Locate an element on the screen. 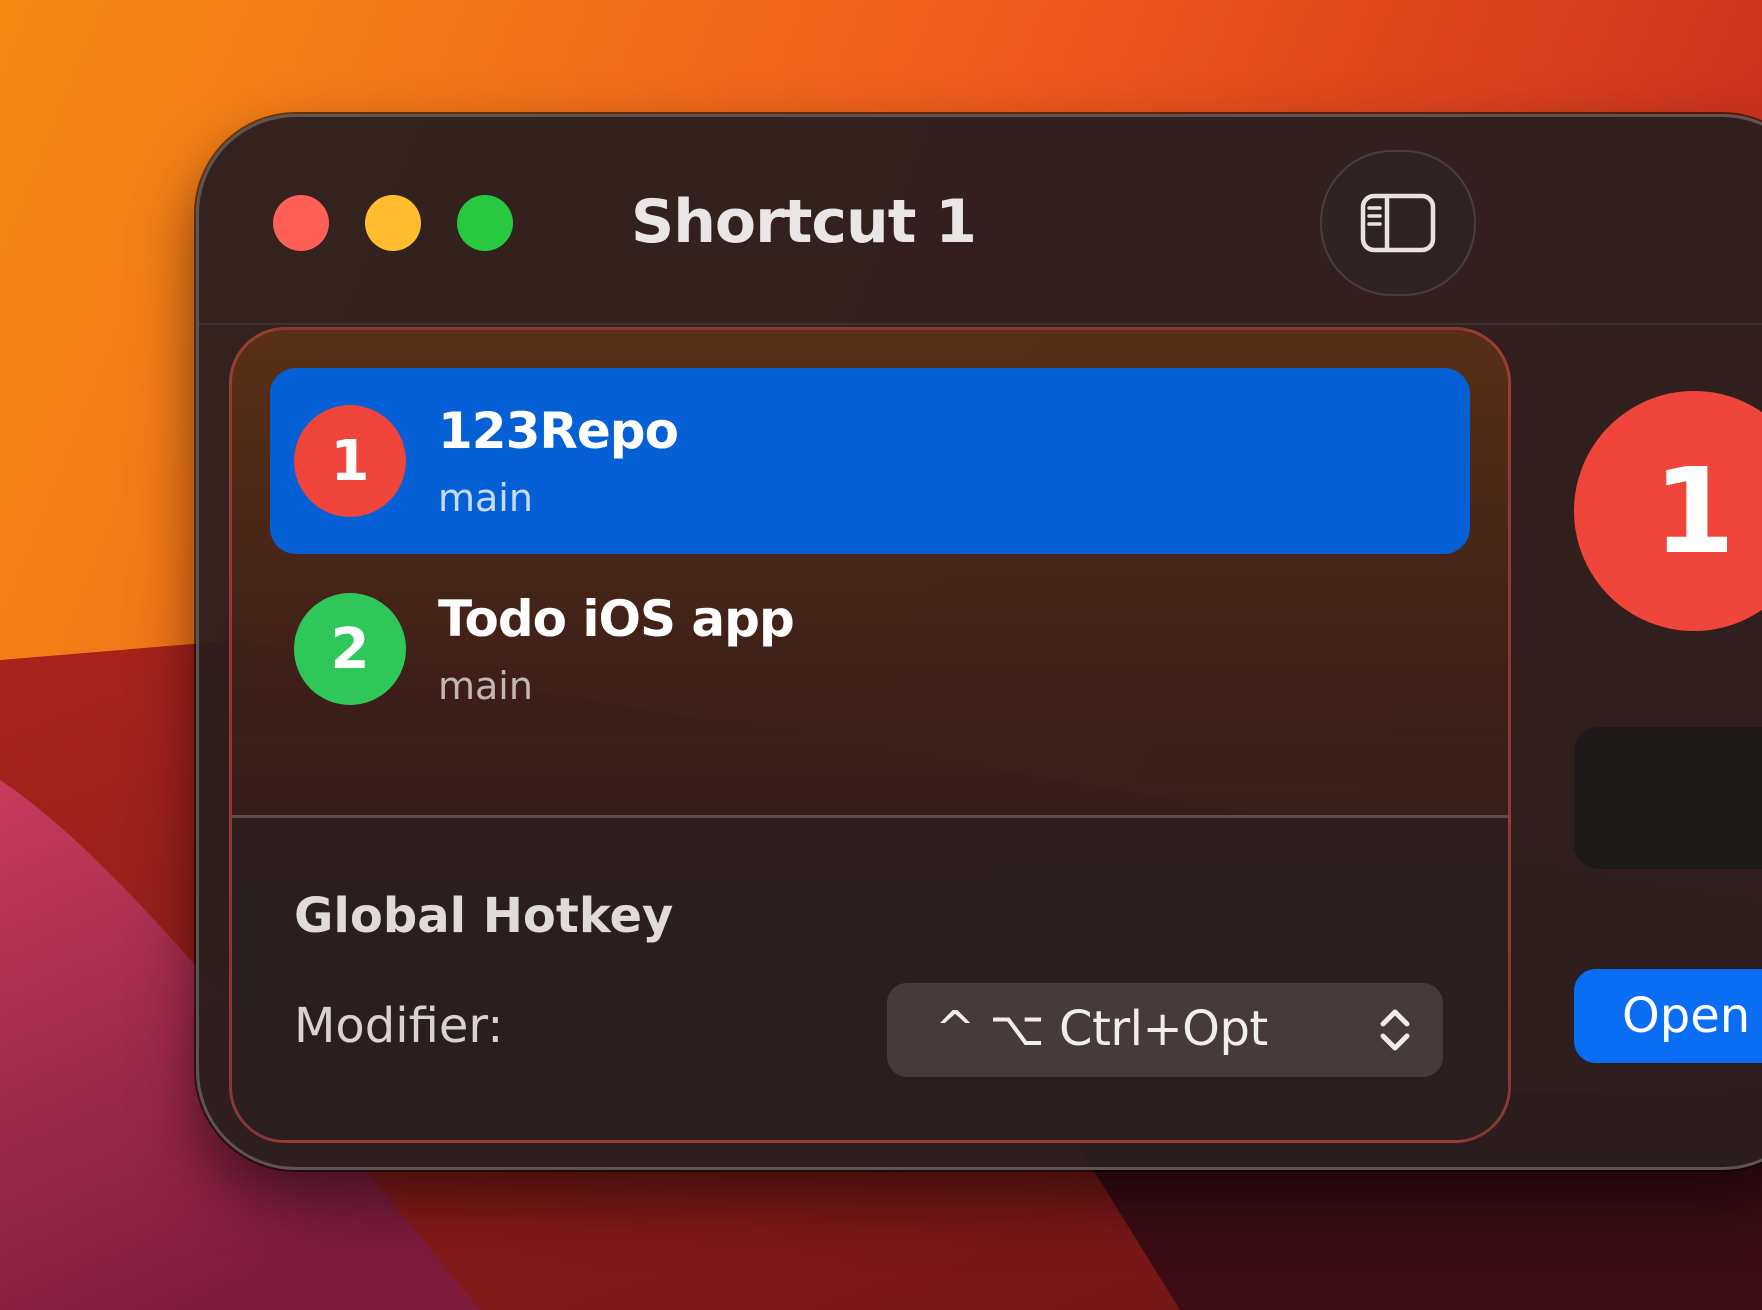  open-button: Open is located at coordinates (1668, 1016).